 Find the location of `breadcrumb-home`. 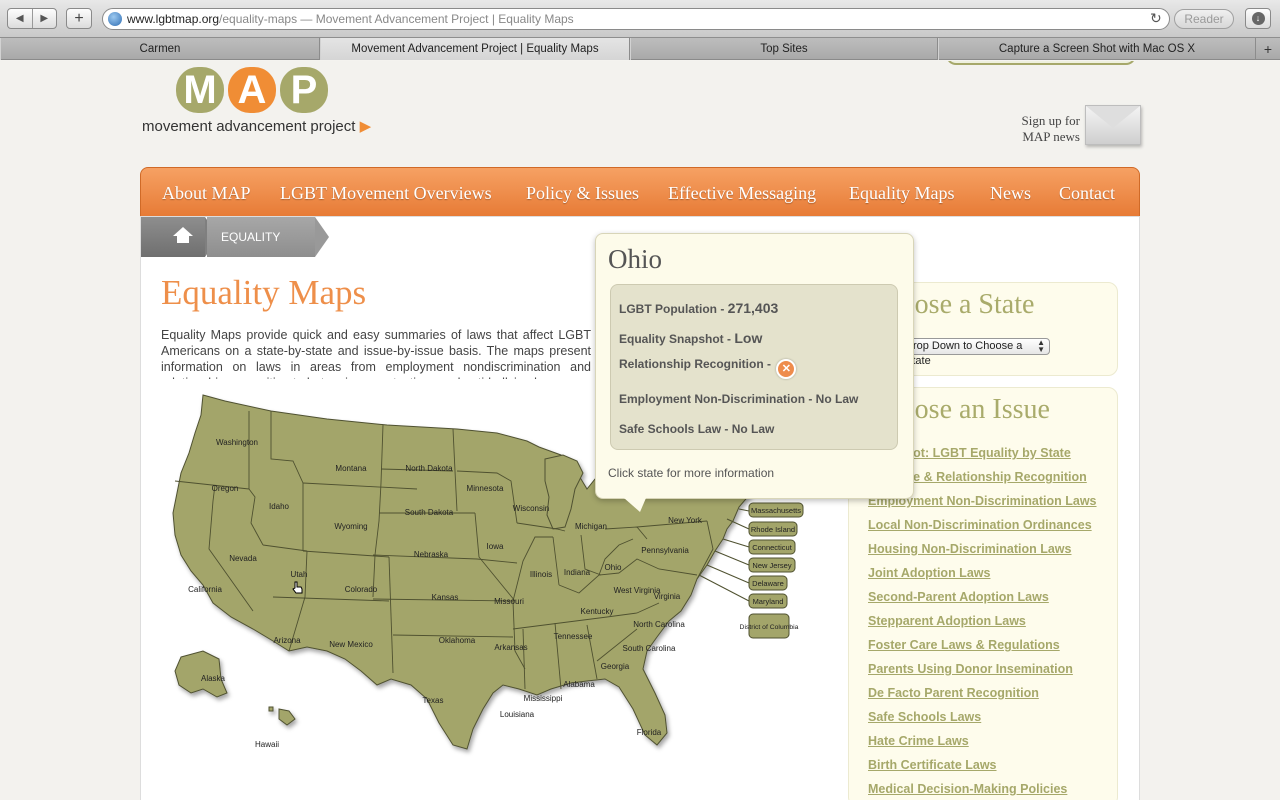

breadcrumb-home is located at coordinates (180, 237).